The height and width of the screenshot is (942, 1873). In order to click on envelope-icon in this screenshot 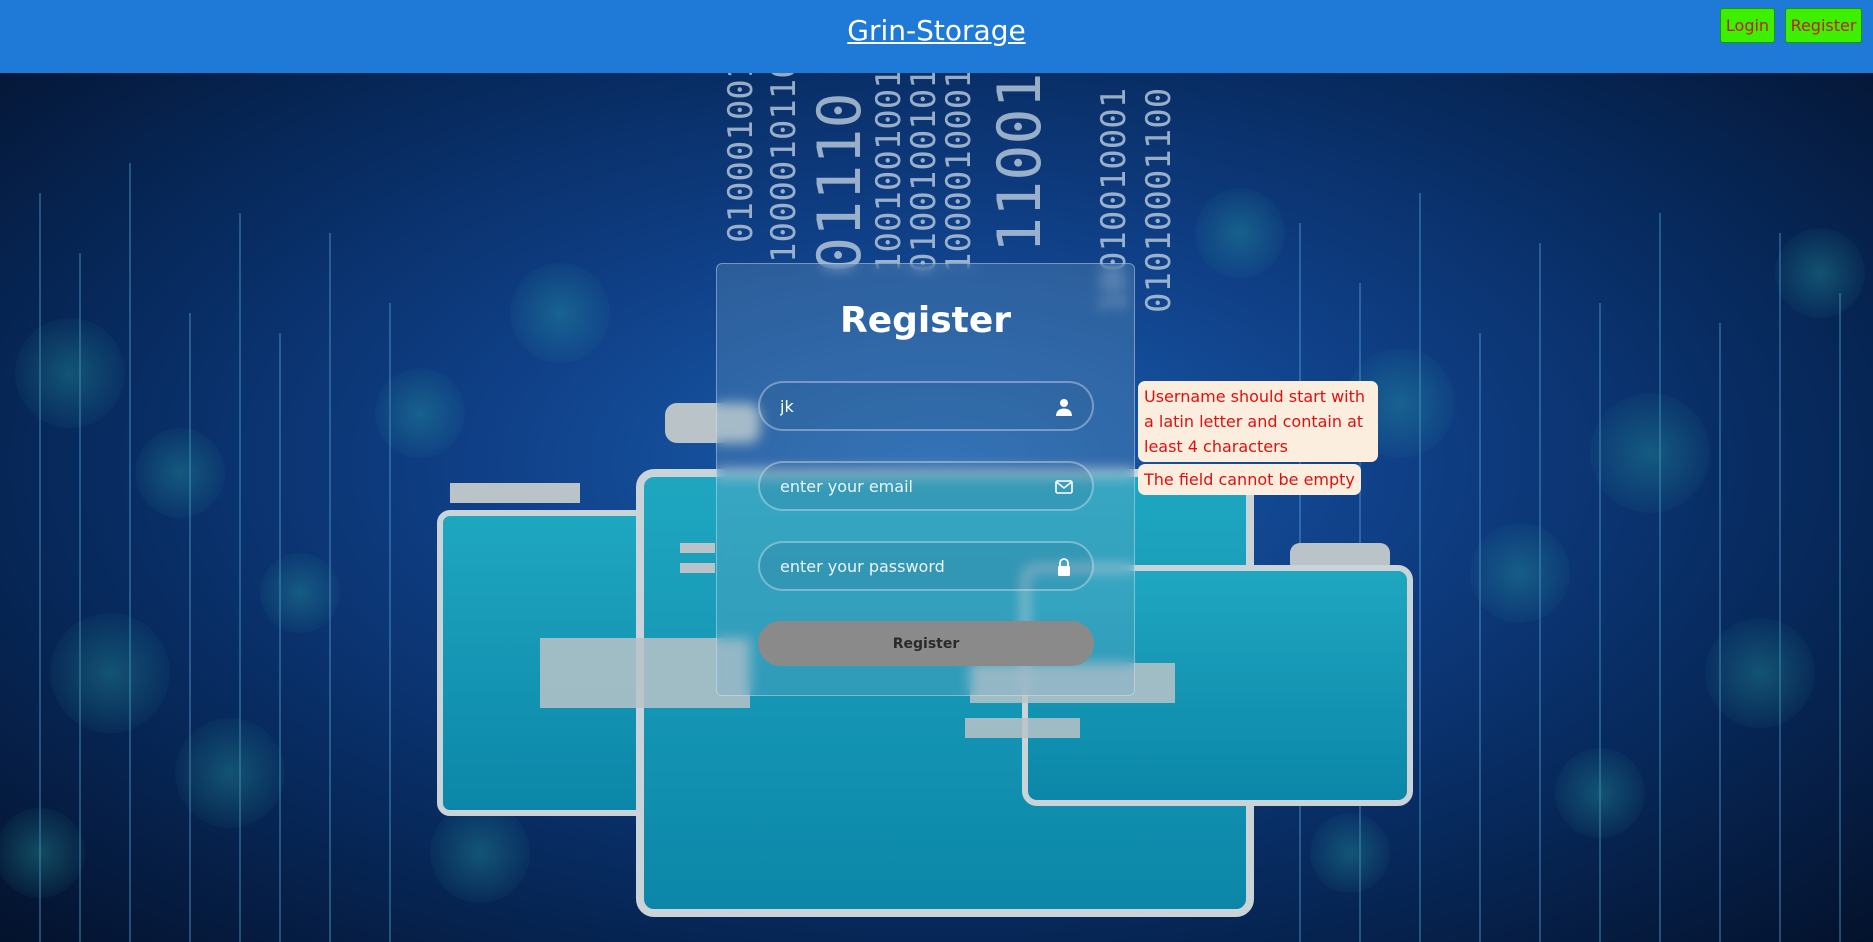, I will do `click(1064, 487)`.